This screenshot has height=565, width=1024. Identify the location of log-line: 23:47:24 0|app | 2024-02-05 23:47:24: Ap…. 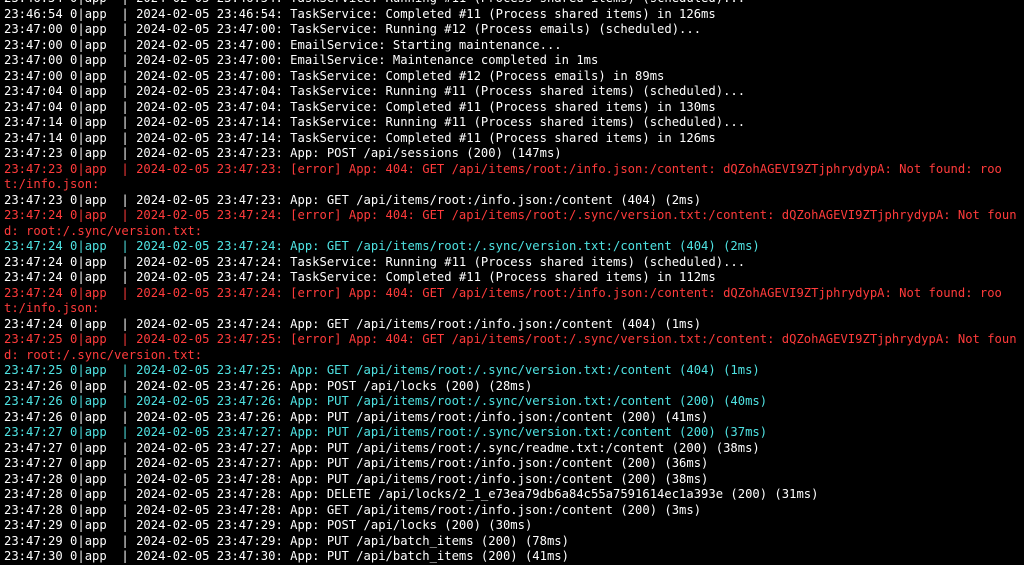
(353, 323).